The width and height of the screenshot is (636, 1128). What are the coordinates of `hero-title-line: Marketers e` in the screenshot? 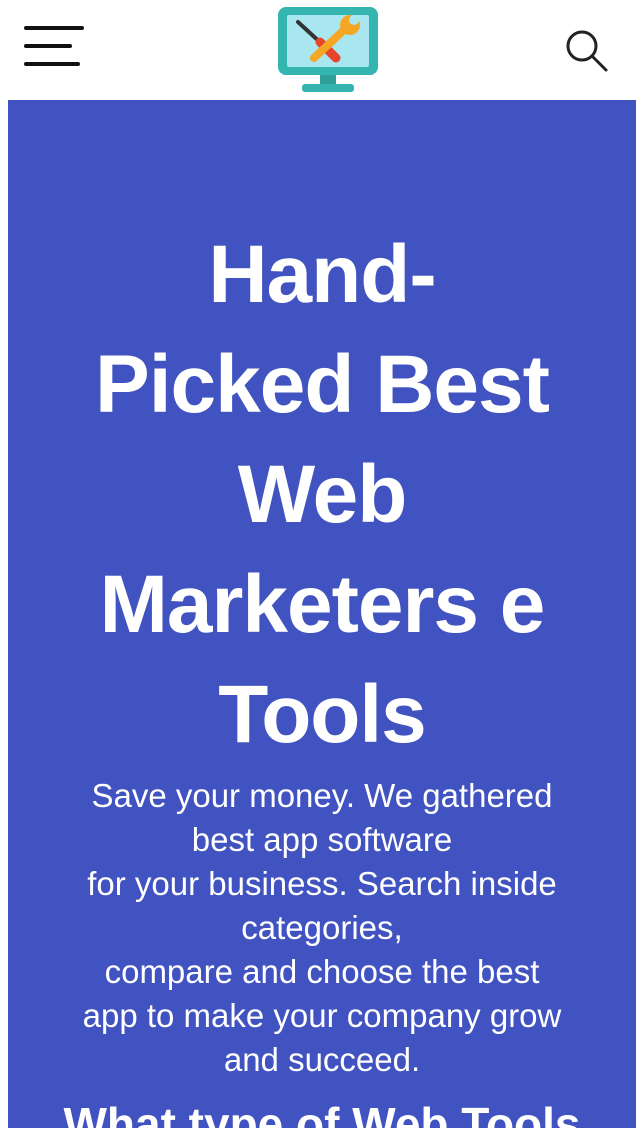 It's located at (322, 604).